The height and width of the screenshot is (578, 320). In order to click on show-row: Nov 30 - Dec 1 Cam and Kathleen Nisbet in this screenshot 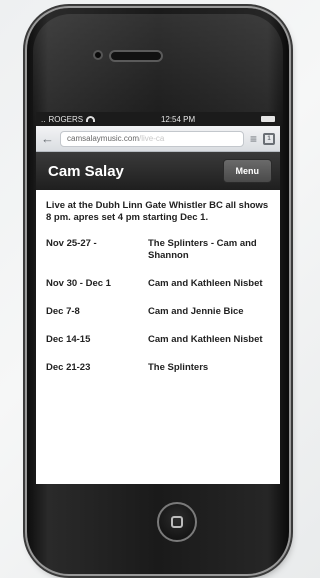, I will do `click(158, 284)`.